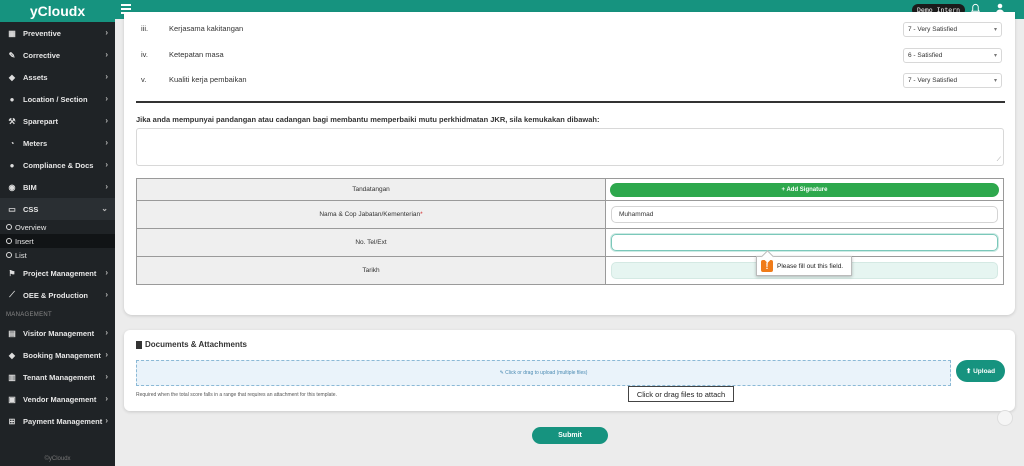 The height and width of the screenshot is (466, 1024). Describe the element at coordinates (371, 270) in the screenshot. I see `date-label: Tarikh` at that location.